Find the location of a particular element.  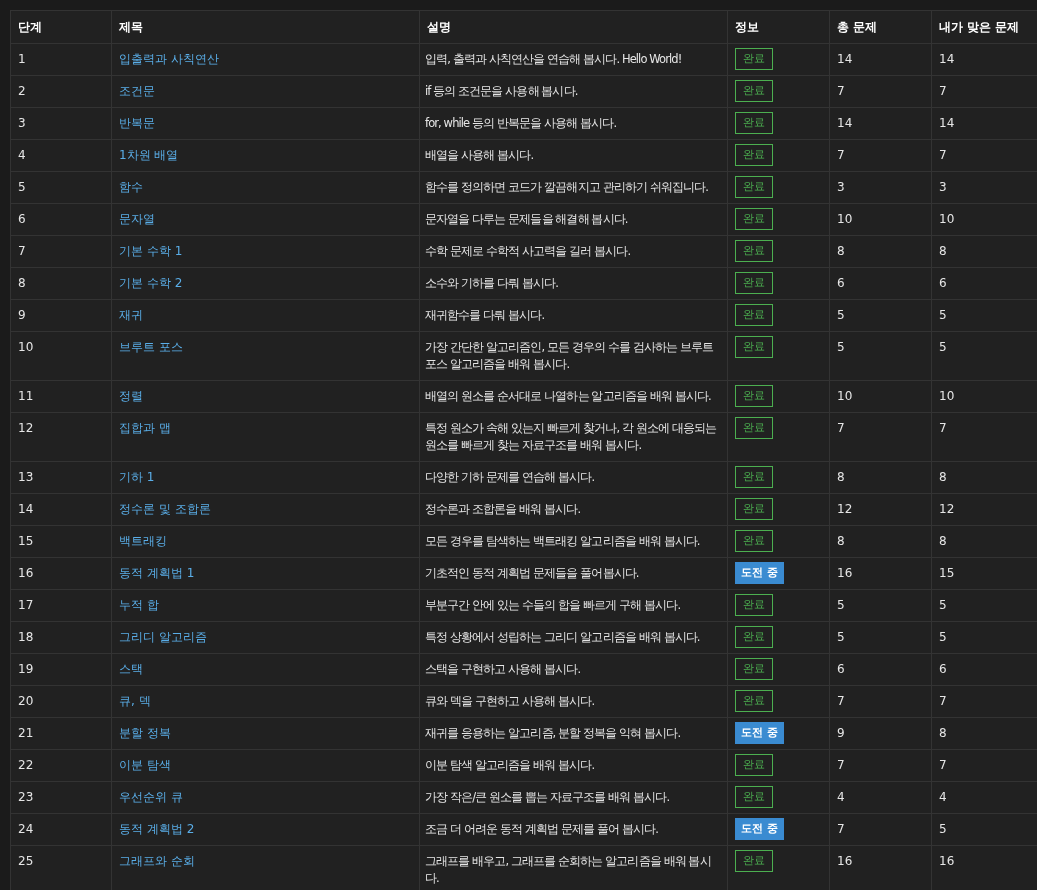

table-cell: for, while 등의 반복문을 사용해 봅시다. is located at coordinates (573, 123).